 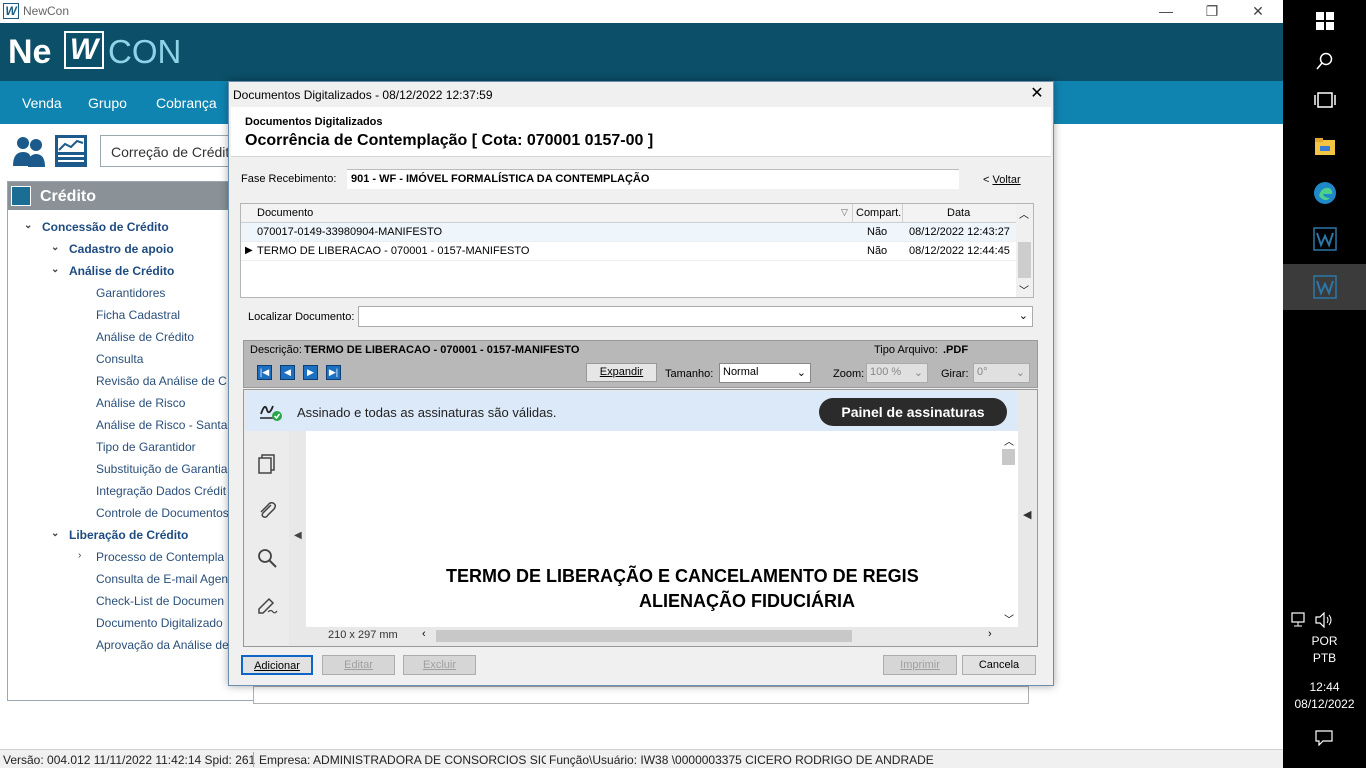 What do you see at coordinates (1324, 704) in the screenshot?
I see `clock-date: 08/12/2022` at bounding box center [1324, 704].